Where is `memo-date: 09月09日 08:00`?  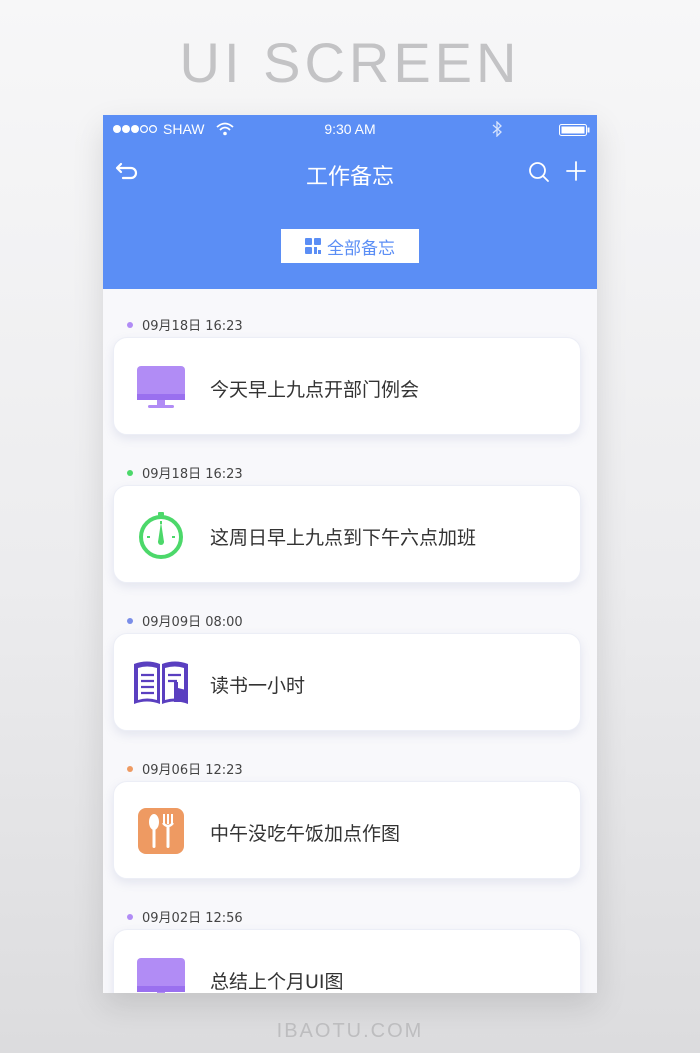
memo-date: 09月09日 08:00 is located at coordinates (185, 620).